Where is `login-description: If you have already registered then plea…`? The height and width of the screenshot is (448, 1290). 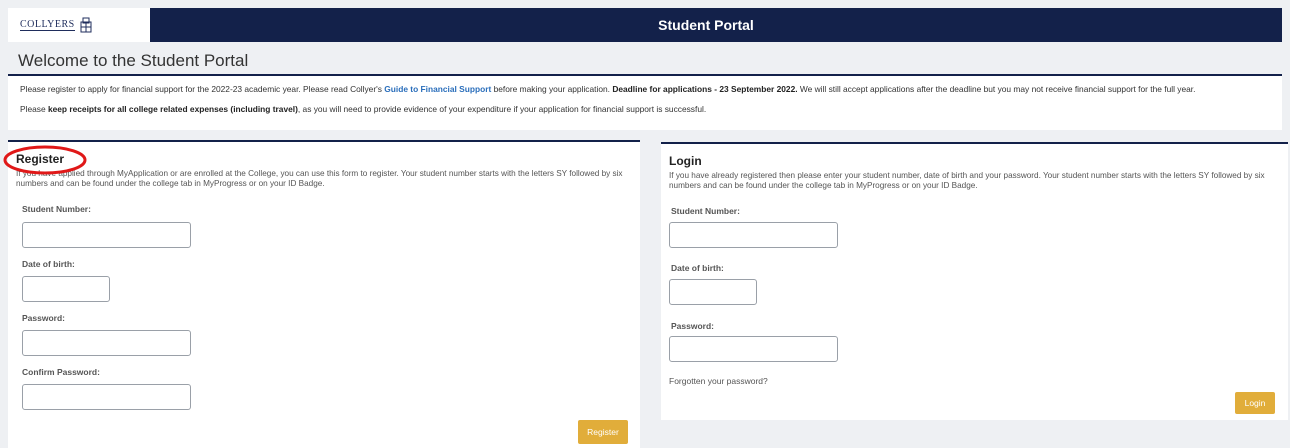
login-description: If you have already registered then plea… is located at coordinates (967, 181).